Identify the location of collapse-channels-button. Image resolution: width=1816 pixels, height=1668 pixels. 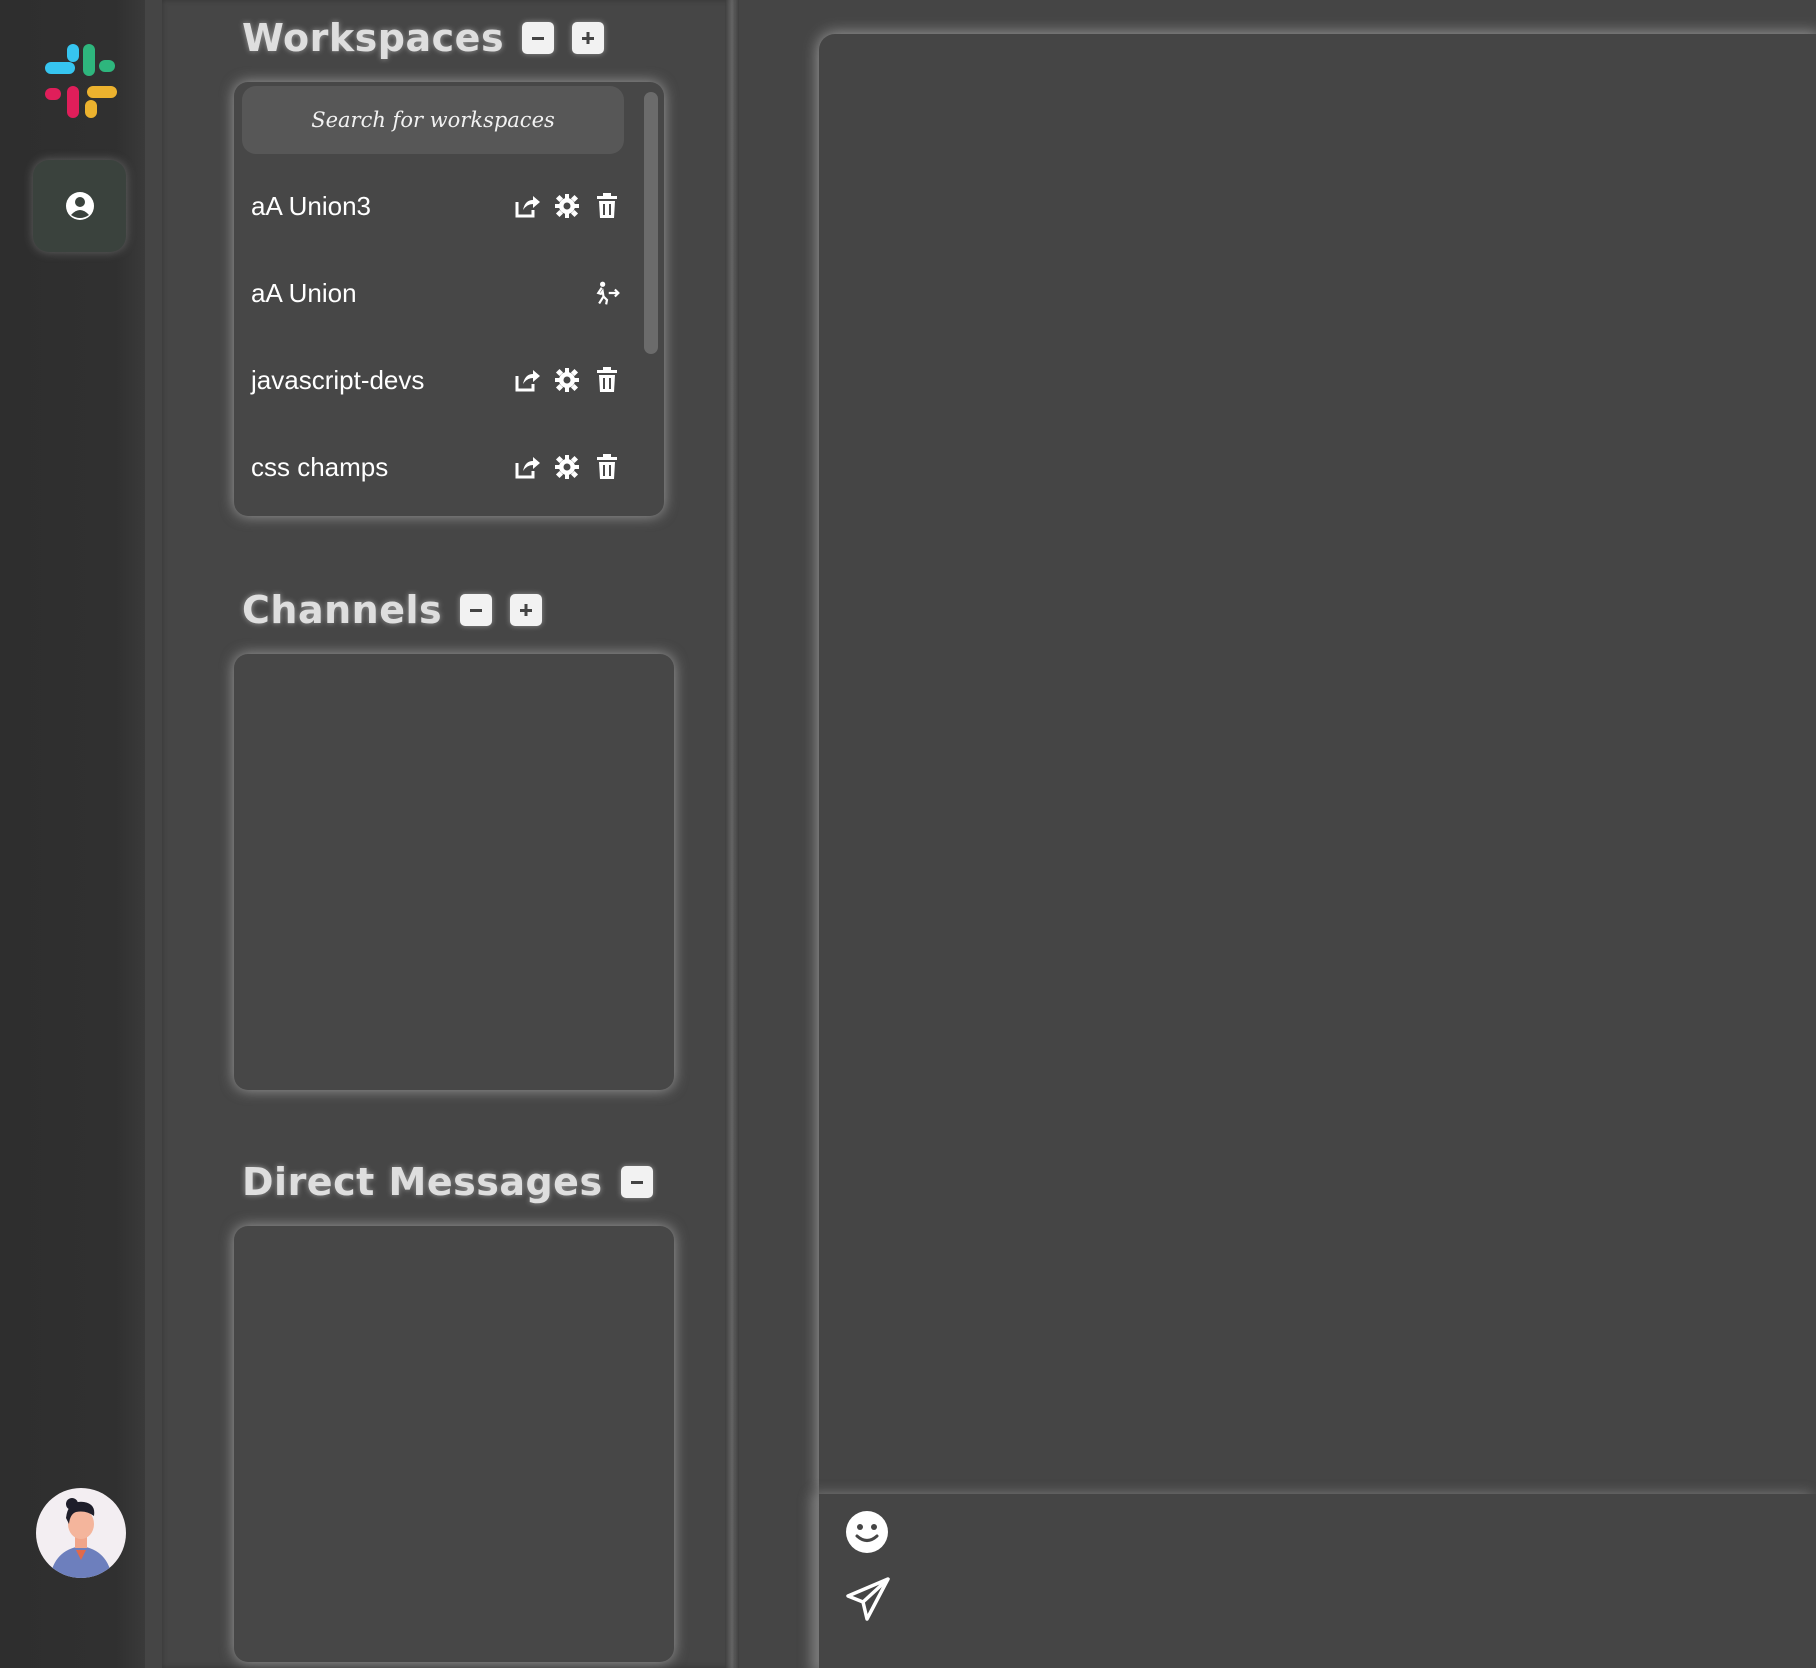
(476, 610).